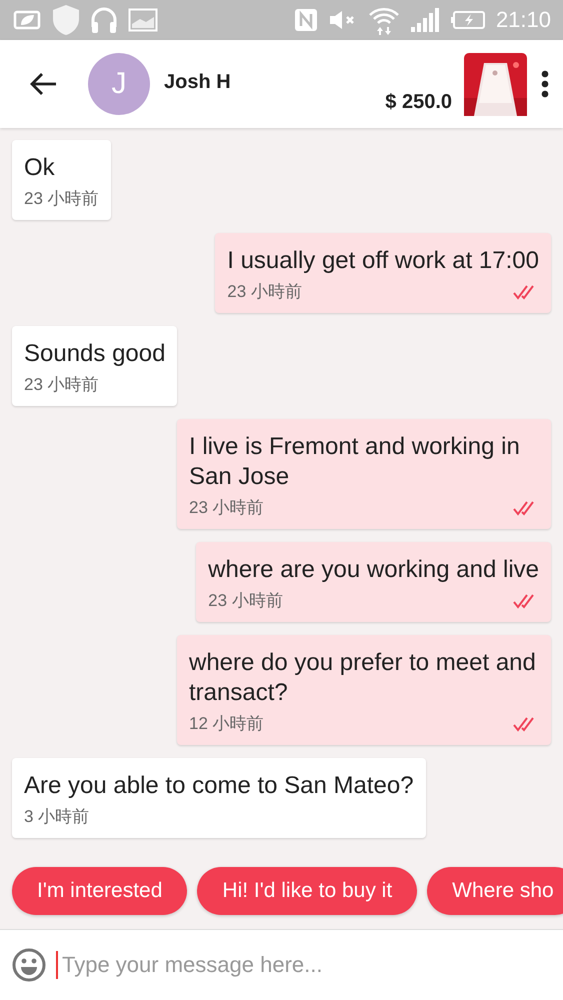 The width and height of the screenshot is (563, 1000). Describe the element at coordinates (143, 20) in the screenshot. I see `image-icon` at that location.